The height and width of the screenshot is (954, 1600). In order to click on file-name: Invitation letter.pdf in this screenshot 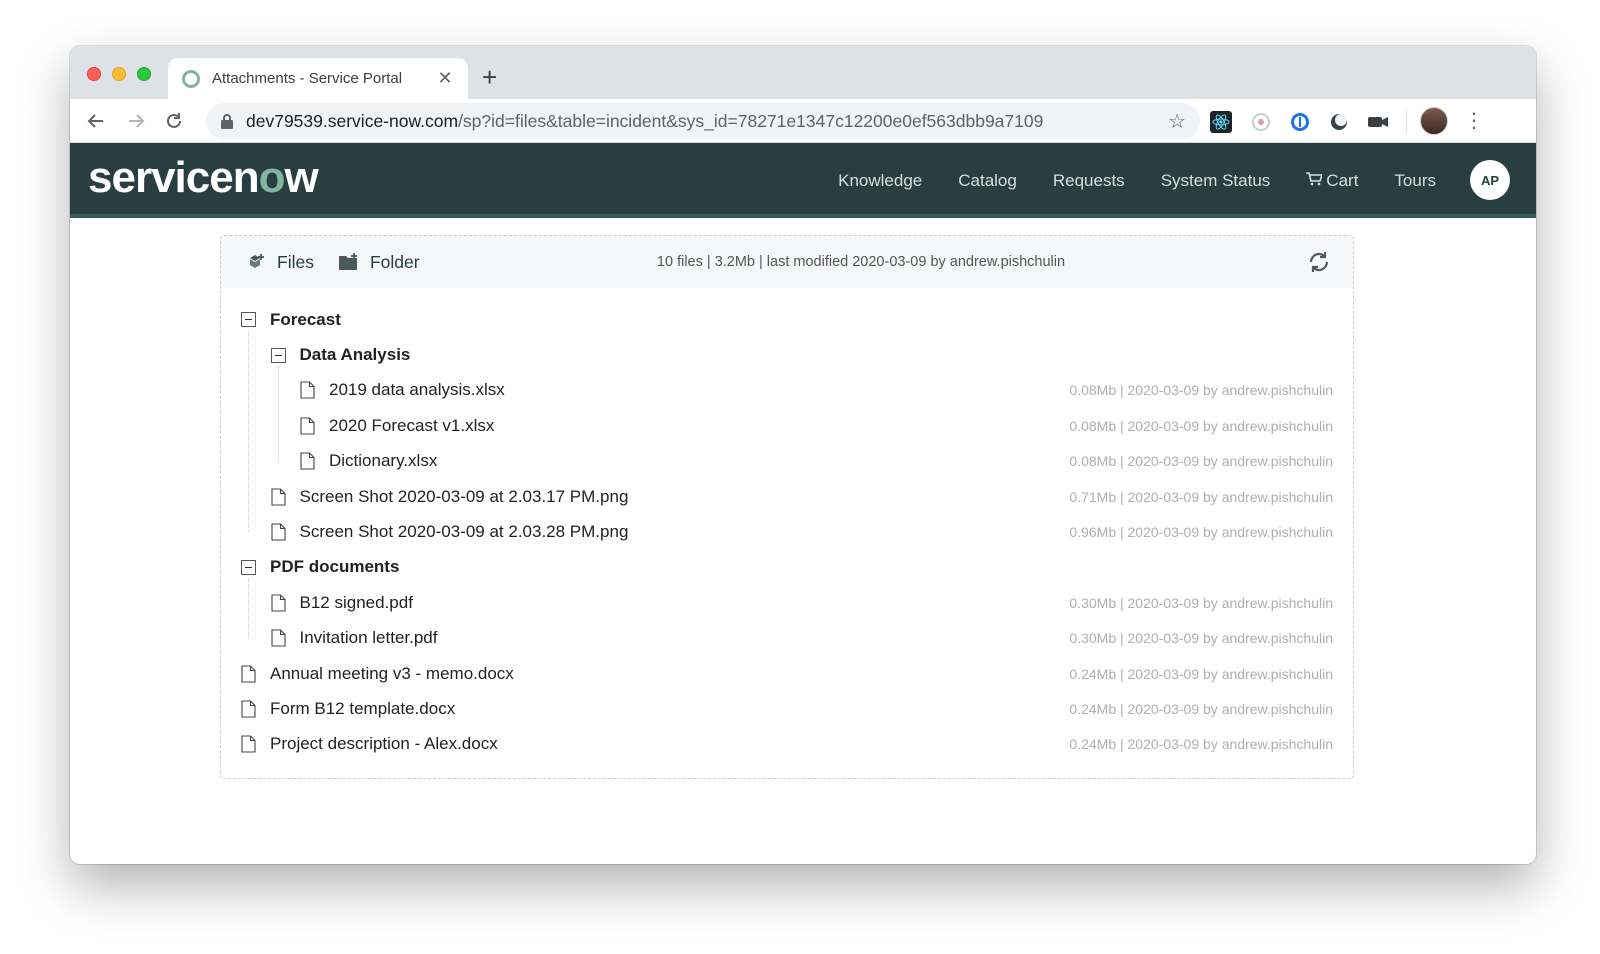, I will do `click(369, 638)`.